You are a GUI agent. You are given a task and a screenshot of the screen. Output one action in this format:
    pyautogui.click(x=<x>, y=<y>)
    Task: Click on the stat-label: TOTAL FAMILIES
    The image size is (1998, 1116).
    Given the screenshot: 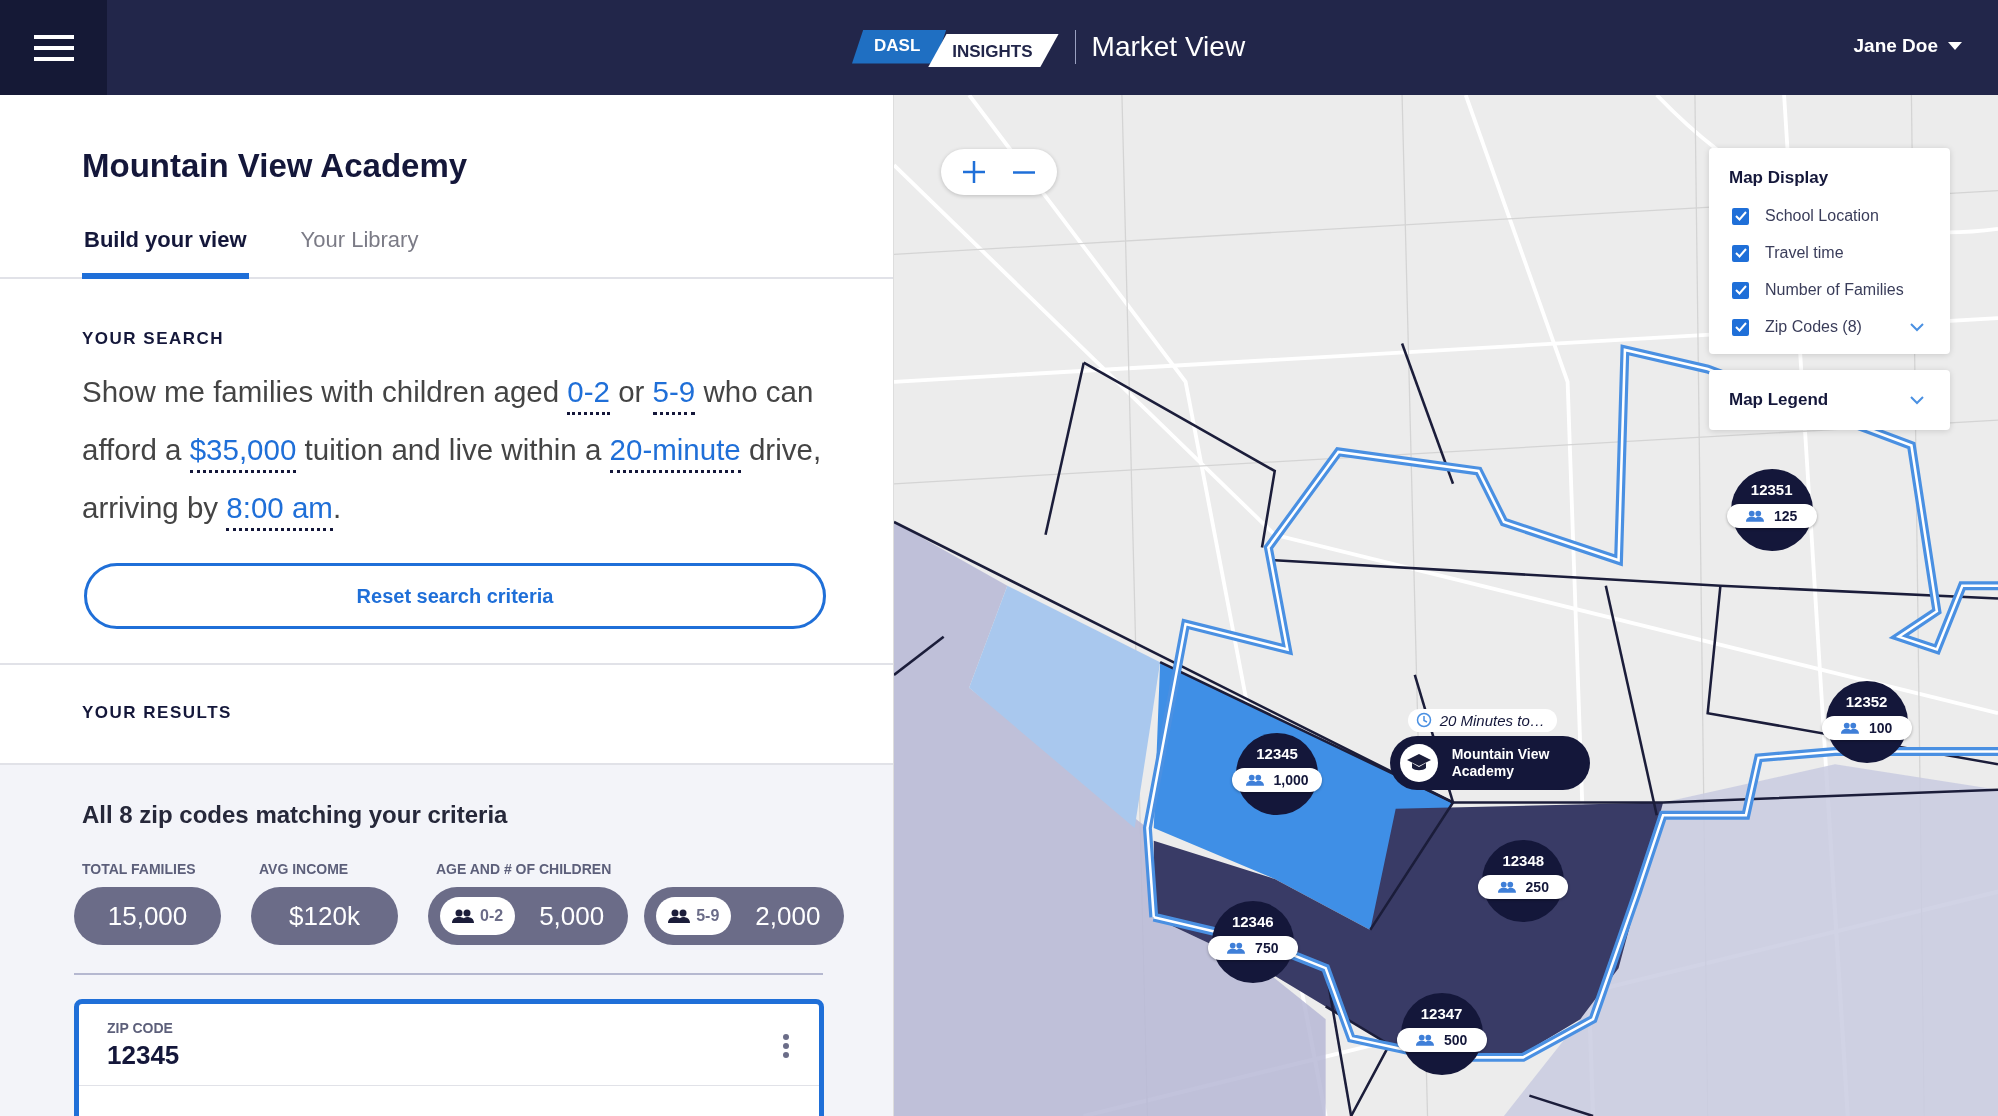 What is the action you would take?
    pyautogui.click(x=139, y=869)
    